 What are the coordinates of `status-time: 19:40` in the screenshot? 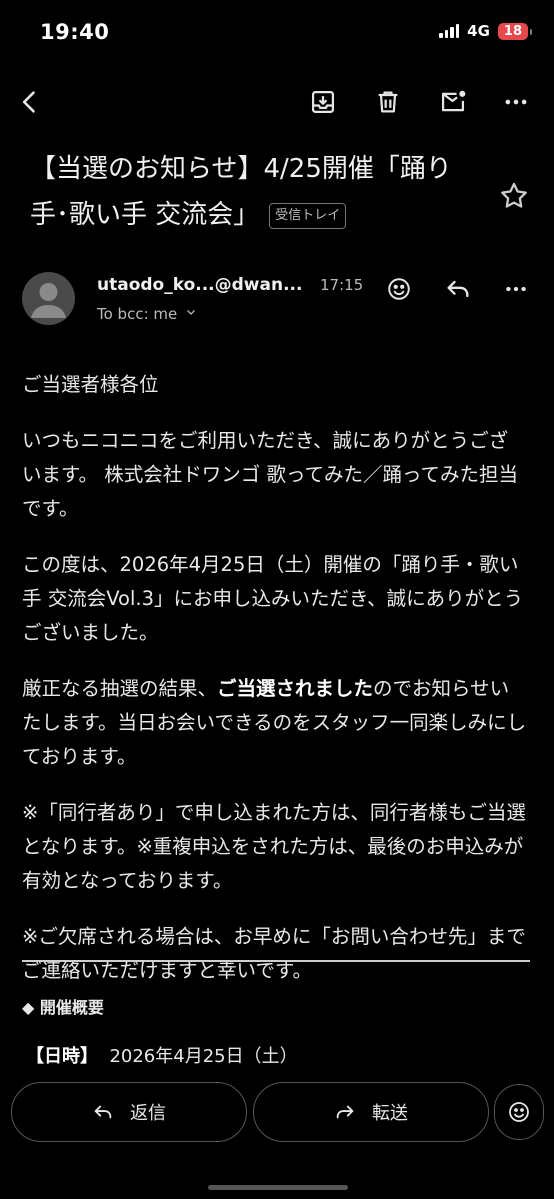 It's located at (75, 32).